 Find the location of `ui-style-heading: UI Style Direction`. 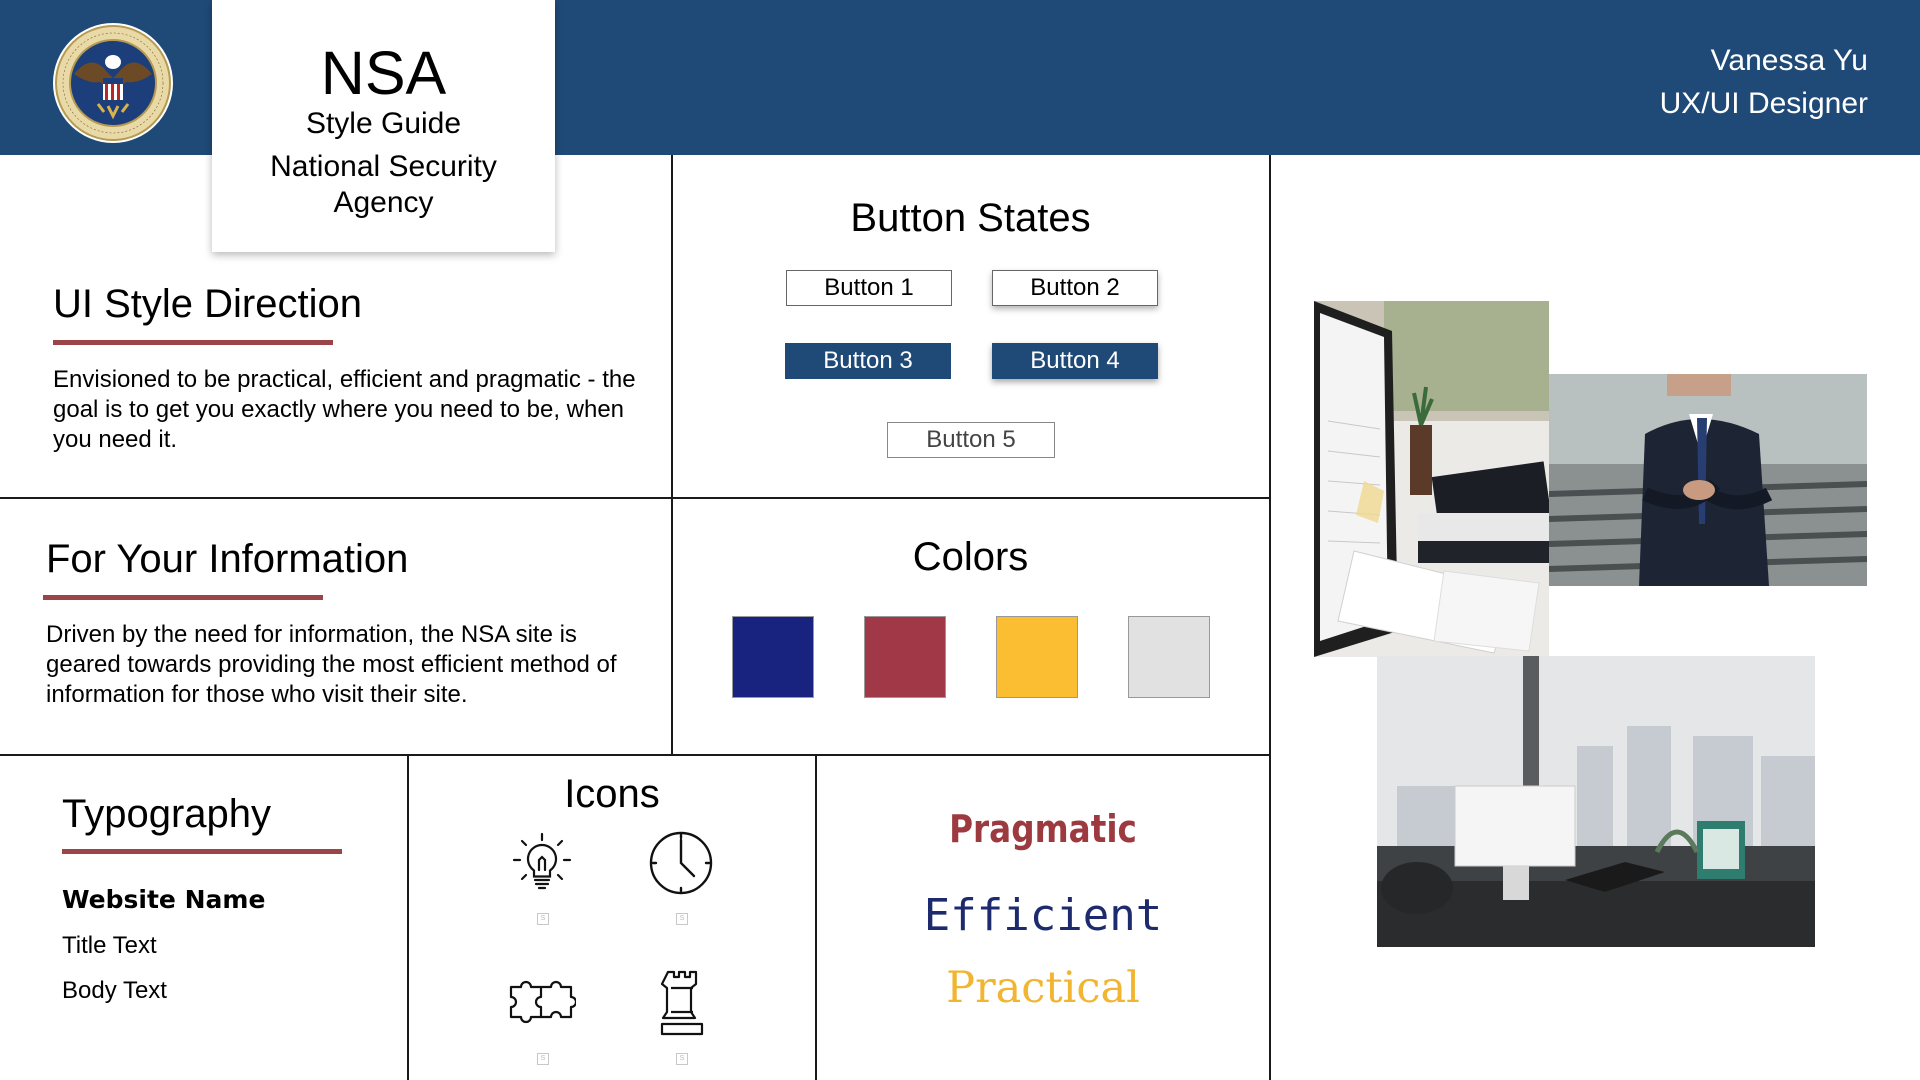

ui-style-heading: UI Style Direction is located at coordinates (207, 304).